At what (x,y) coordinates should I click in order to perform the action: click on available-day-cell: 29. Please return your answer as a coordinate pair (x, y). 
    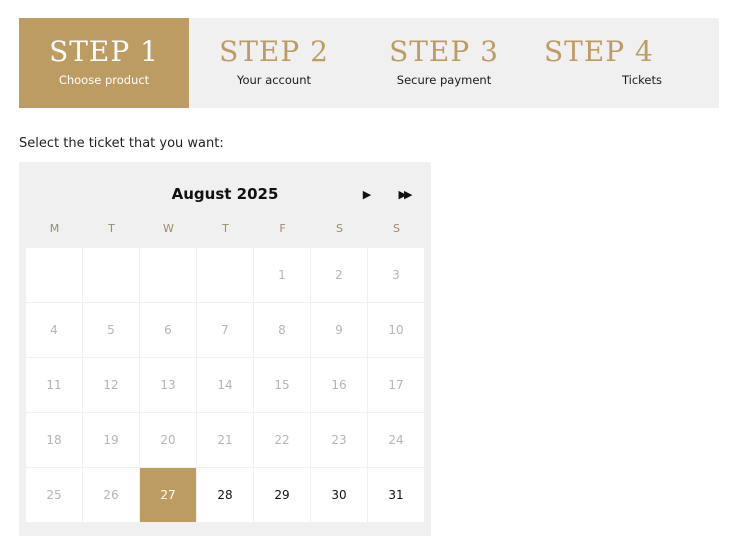
    Looking at the image, I should click on (282, 495).